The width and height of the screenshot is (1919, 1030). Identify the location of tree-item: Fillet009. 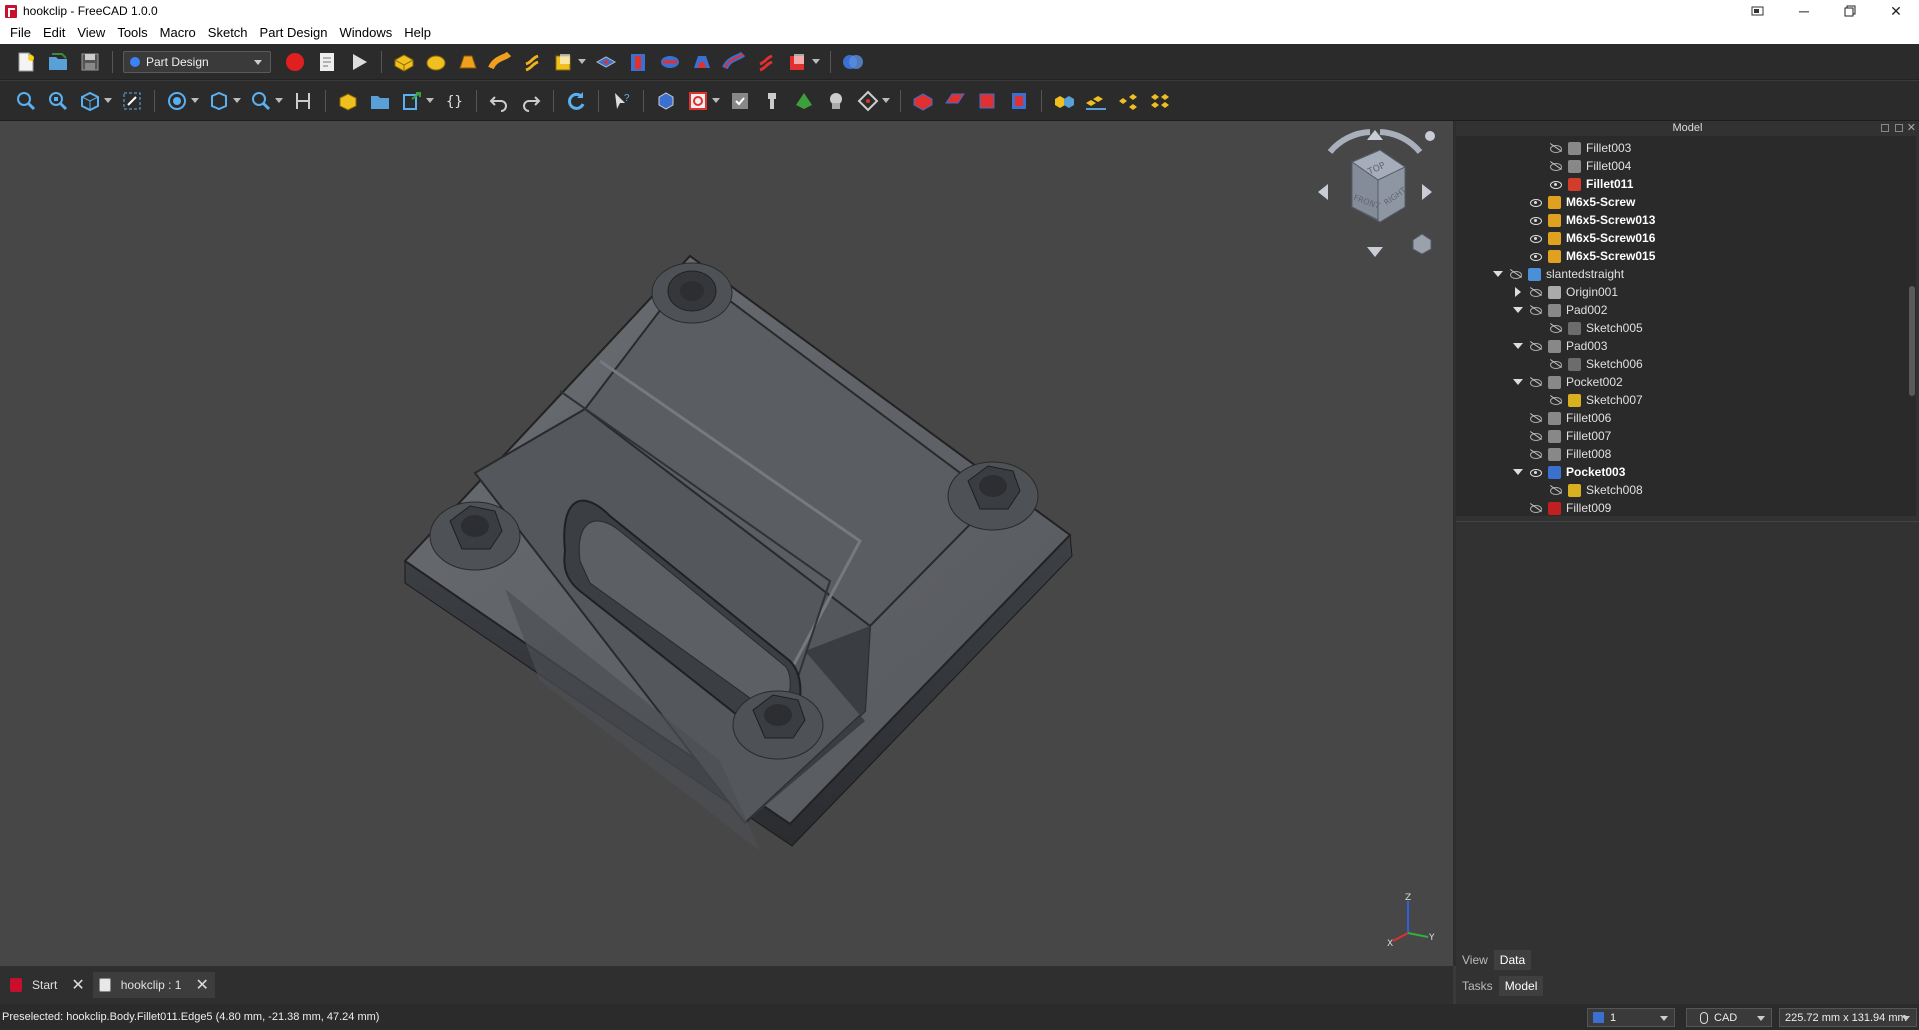
(1561, 507).